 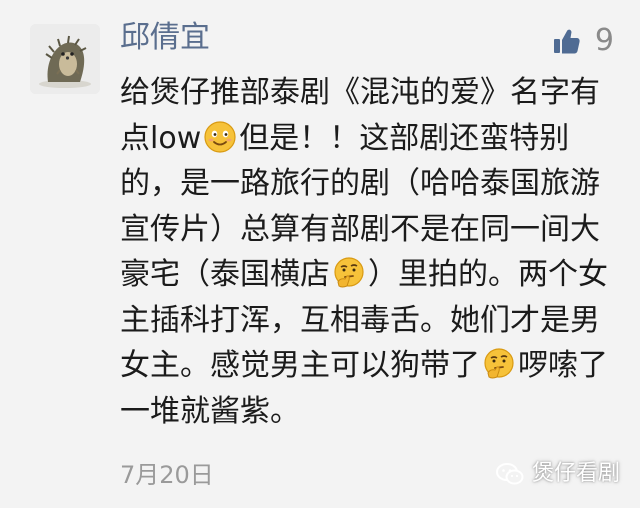 I want to click on comment-date: 7月20日, so click(x=167, y=475).